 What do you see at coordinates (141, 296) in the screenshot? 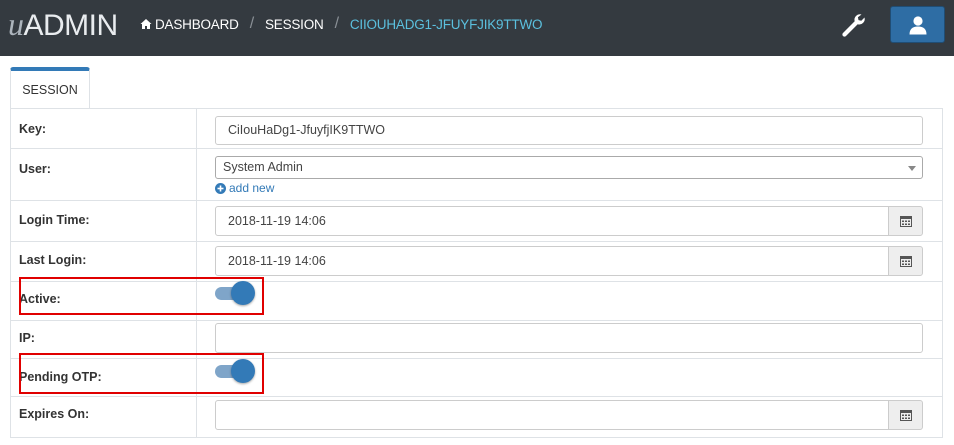
I see `highlight-box-active` at bounding box center [141, 296].